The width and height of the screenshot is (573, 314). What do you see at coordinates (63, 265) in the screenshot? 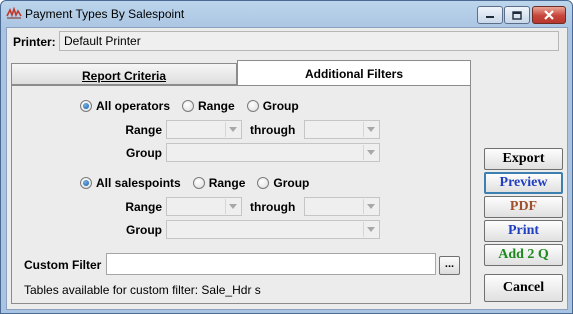
I see `custom-filter-label: Custom Filter` at bounding box center [63, 265].